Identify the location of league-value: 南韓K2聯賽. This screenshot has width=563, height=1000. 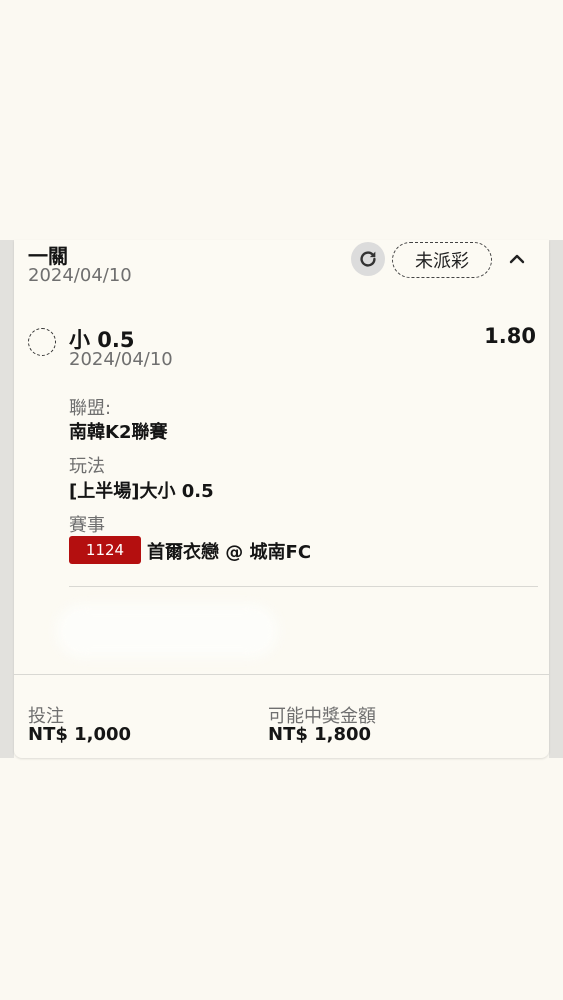
(118, 432).